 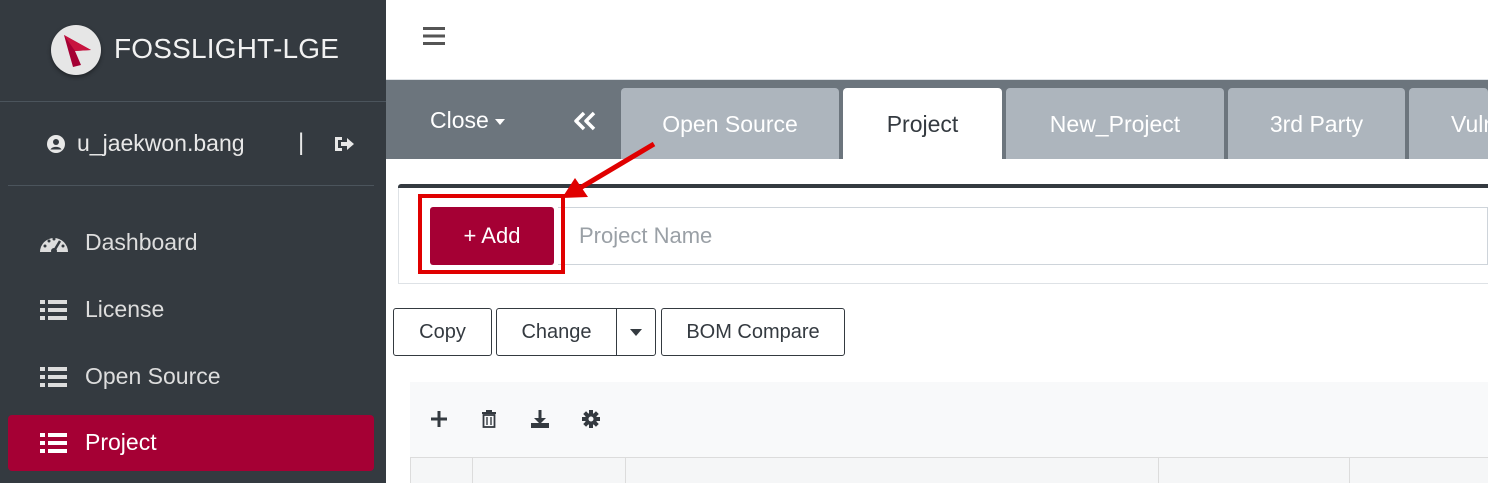 I want to click on sidebar-item-open-source: Open Source, so click(x=191, y=377).